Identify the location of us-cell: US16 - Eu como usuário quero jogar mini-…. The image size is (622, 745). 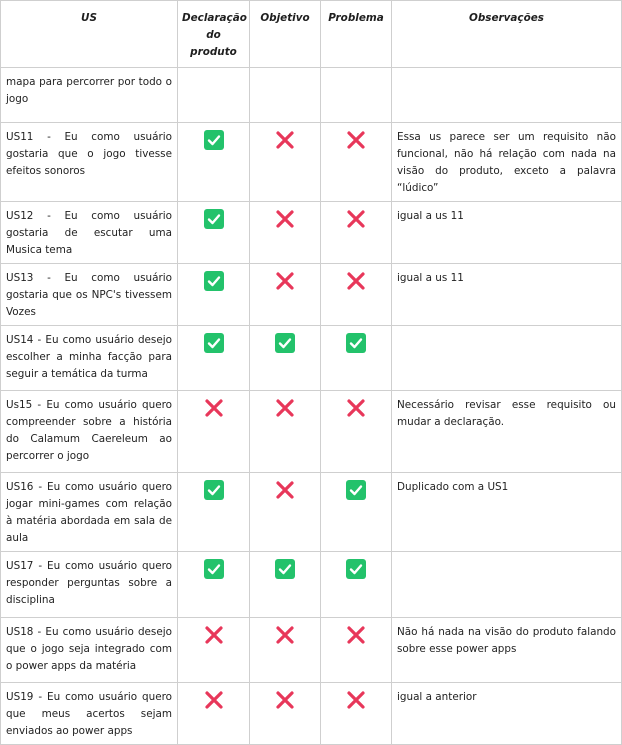
(89, 512).